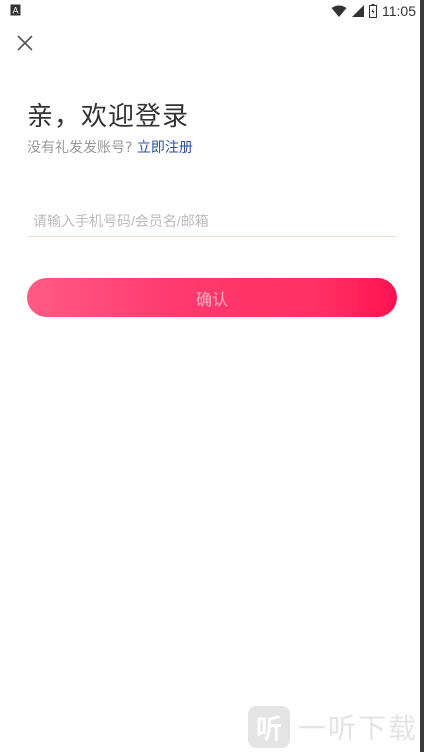 The image size is (424, 752). What do you see at coordinates (399, 11) in the screenshot?
I see `status-time: 11:05` at bounding box center [399, 11].